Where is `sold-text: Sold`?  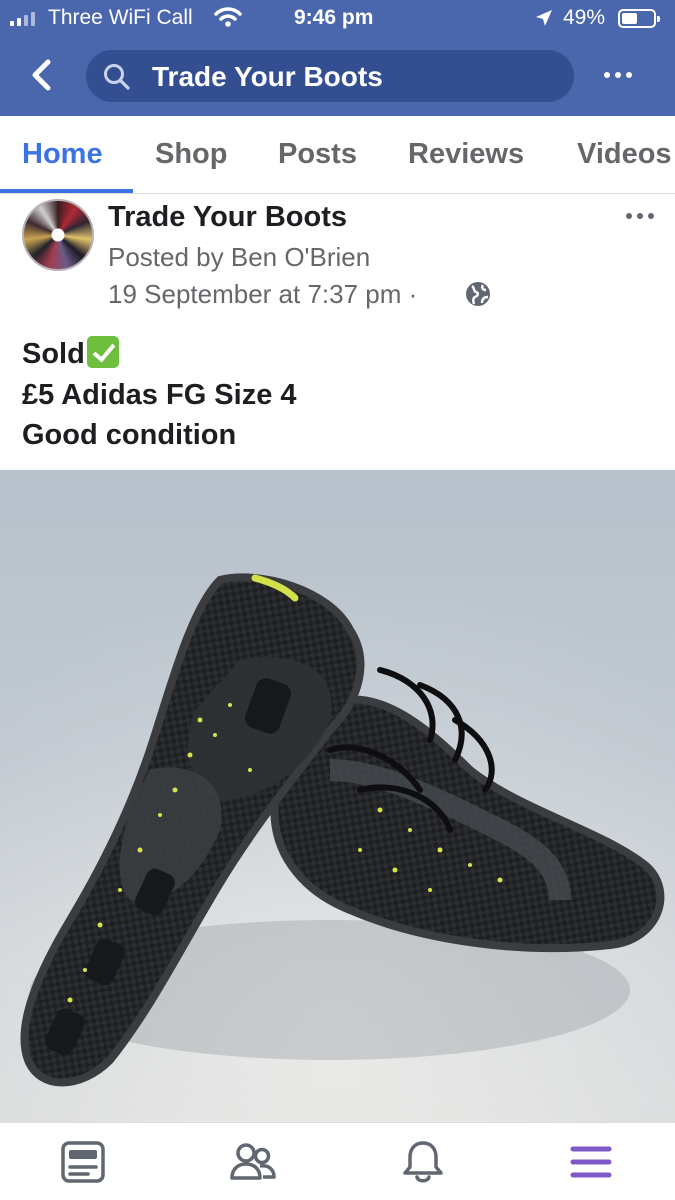 sold-text: Sold is located at coordinates (53, 354).